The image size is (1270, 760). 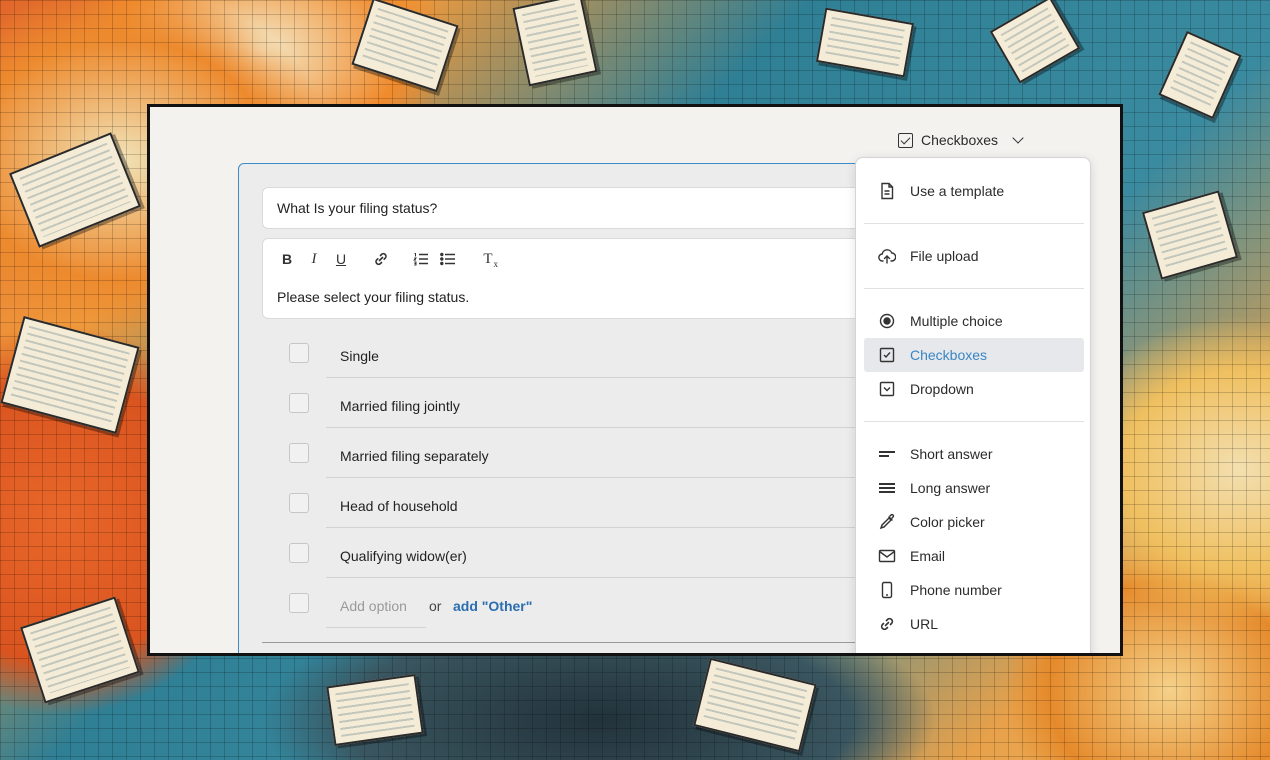 What do you see at coordinates (956, 321) in the screenshot?
I see `menu-item-label: Multiple choice` at bounding box center [956, 321].